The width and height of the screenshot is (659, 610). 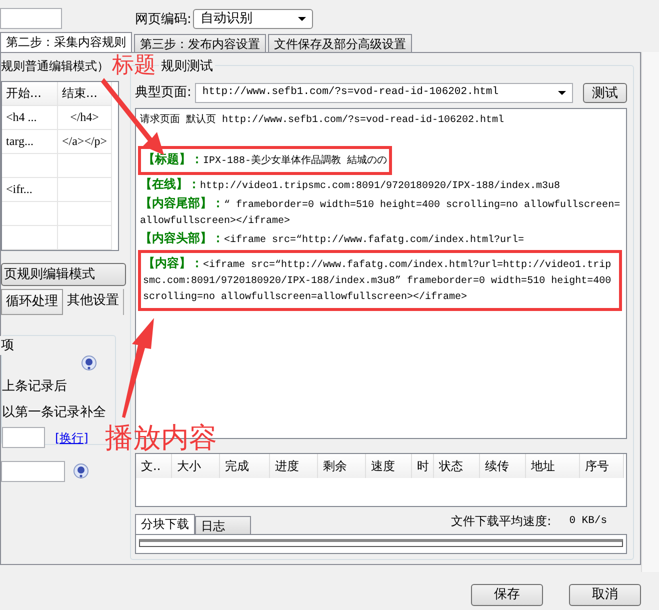 What do you see at coordinates (553, 466) in the screenshot?
I see `column-header: 地址` at bounding box center [553, 466].